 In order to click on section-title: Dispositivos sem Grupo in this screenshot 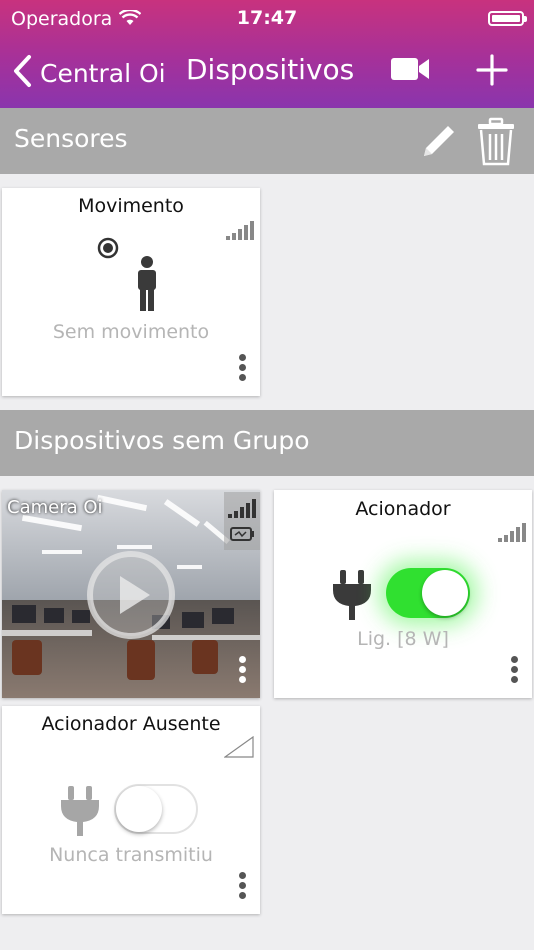, I will do `click(162, 440)`.